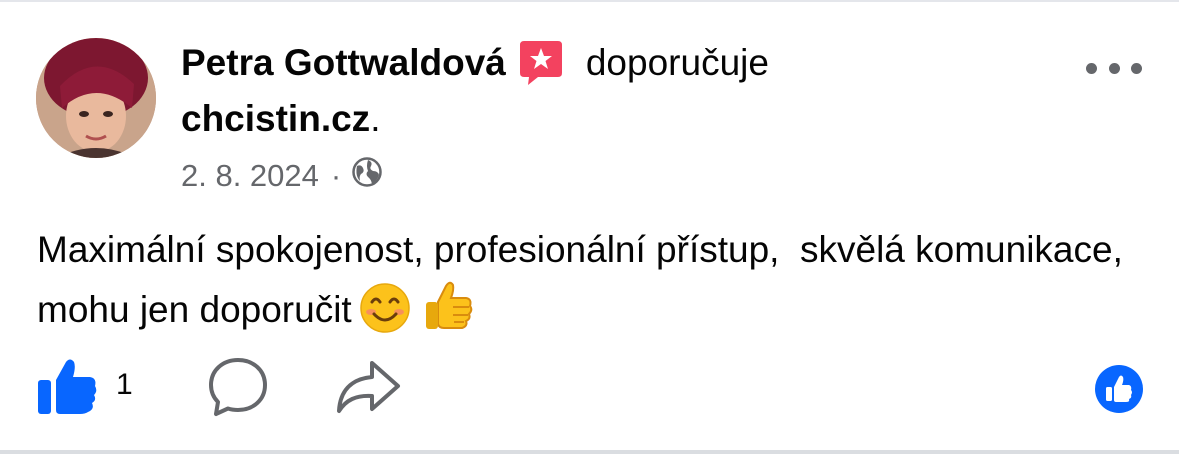 The height and width of the screenshot is (454, 1179). Describe the element at coordinates (67, 387) in the screenshot. I see `like-icon` at that location.